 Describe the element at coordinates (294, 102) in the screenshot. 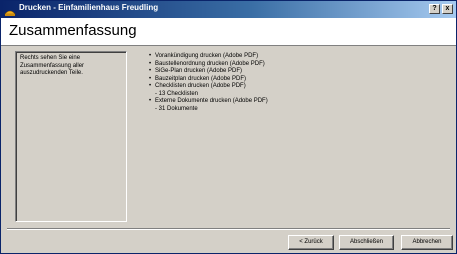

I see `list-item: • Externe Dokumente drucken (Adobe PDF)` at that location.